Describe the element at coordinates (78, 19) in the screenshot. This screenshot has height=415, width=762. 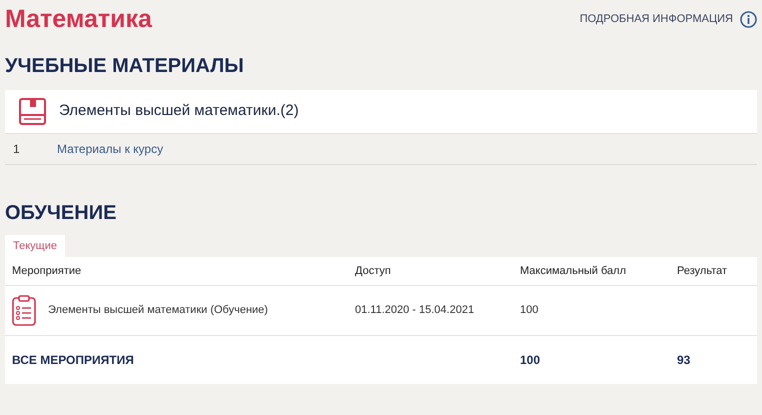
I see `page-title: Математика` at that location.